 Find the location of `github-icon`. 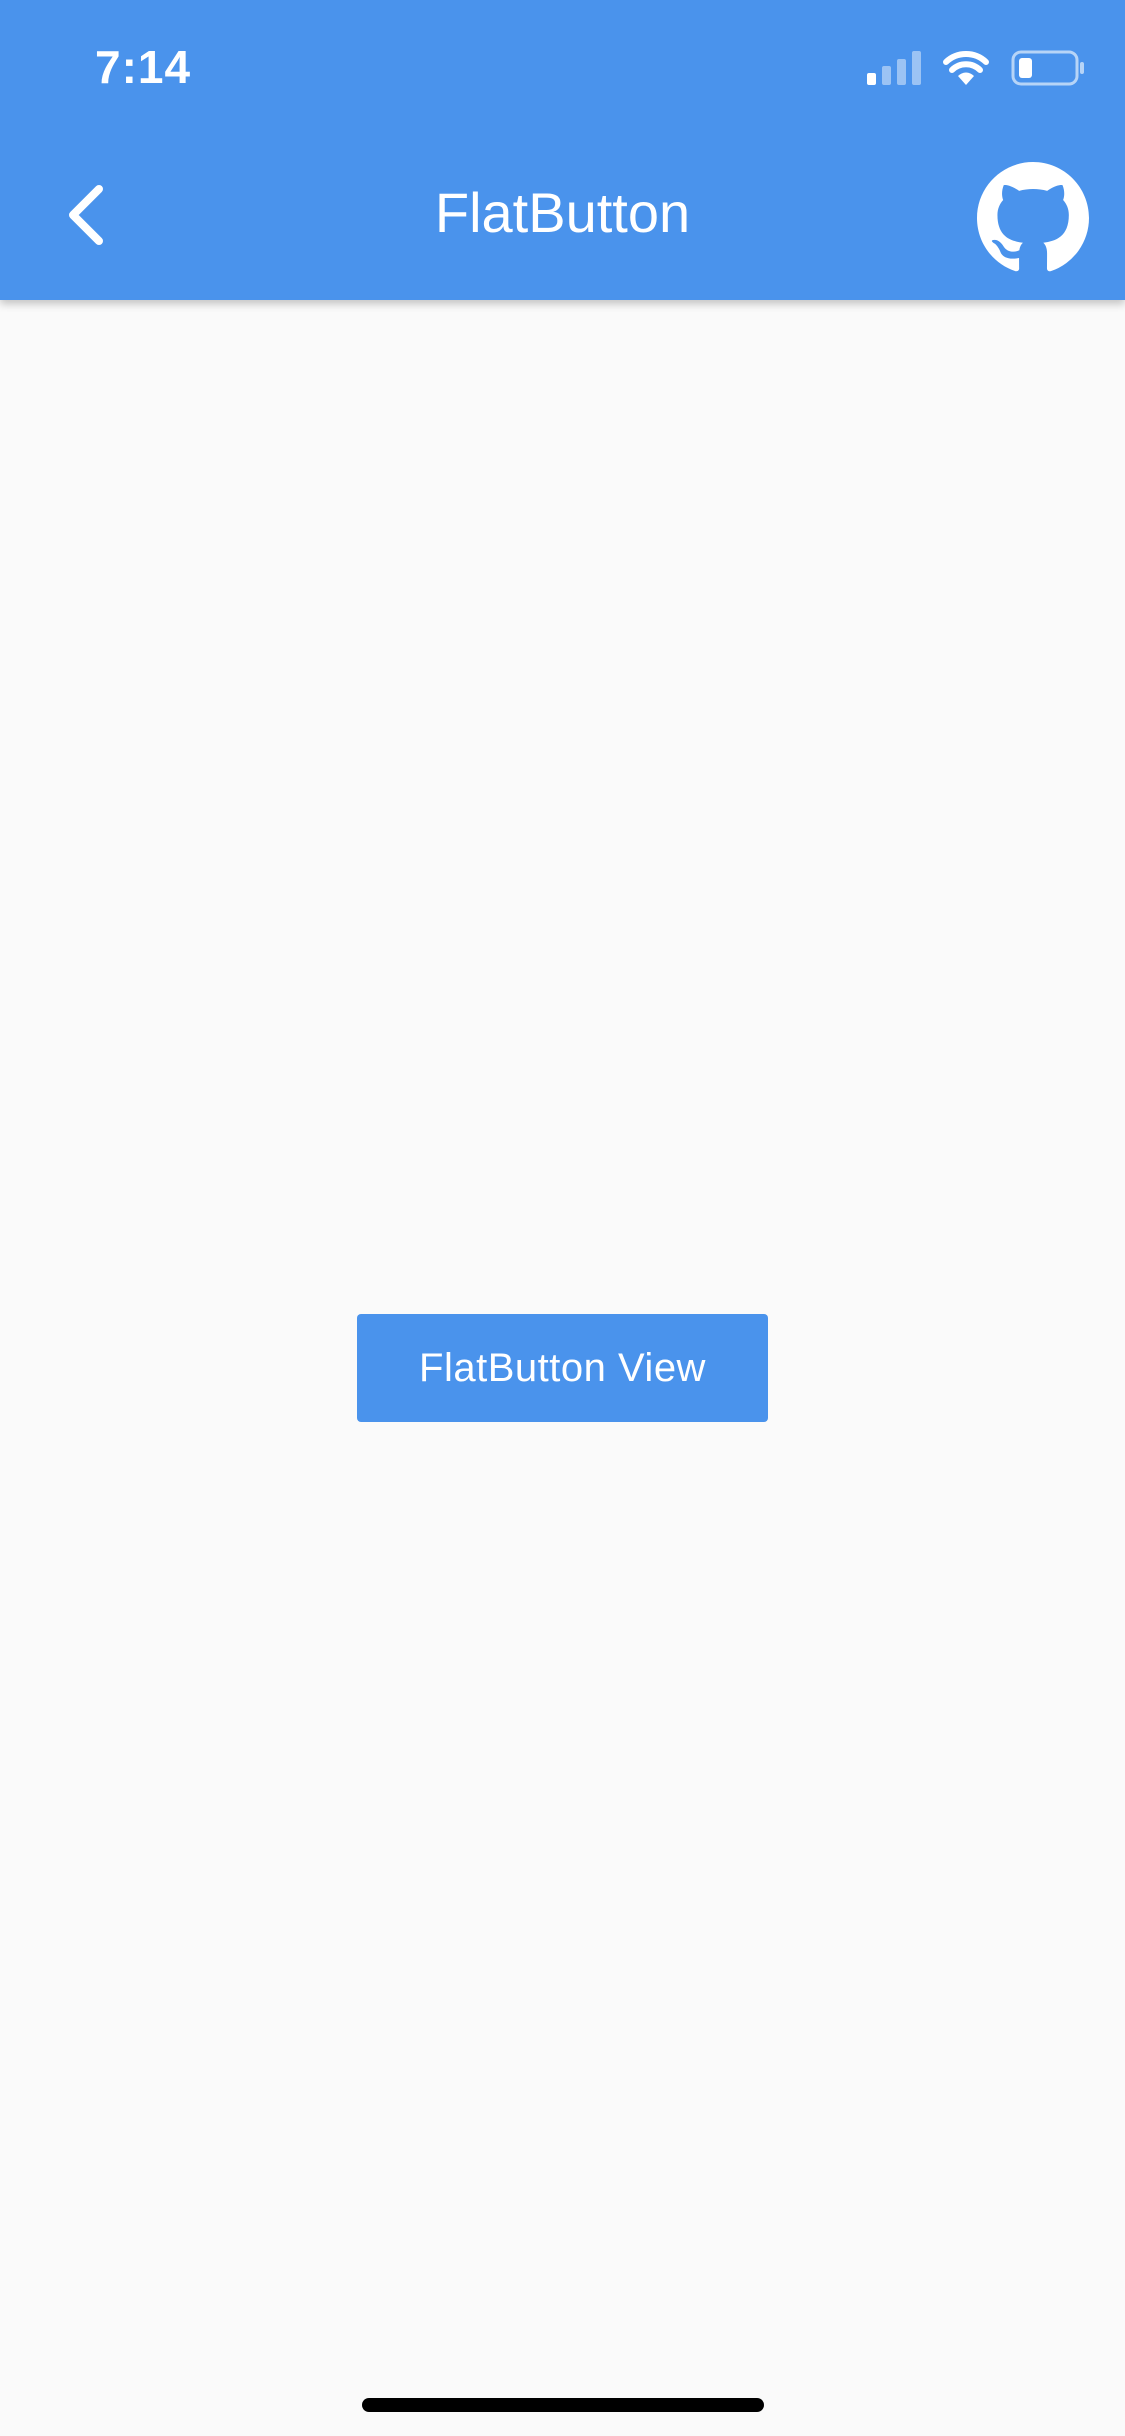

github-icon is located at coordinates (1033, 217).